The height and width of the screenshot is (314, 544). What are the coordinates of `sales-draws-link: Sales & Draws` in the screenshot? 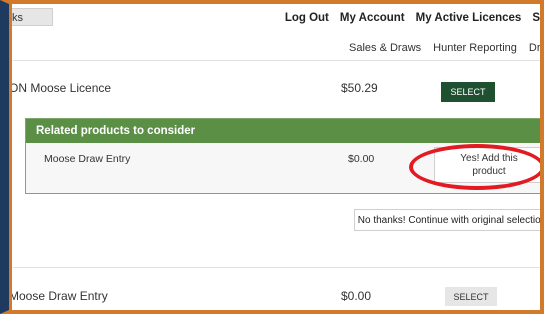 It's located at (385, 48).